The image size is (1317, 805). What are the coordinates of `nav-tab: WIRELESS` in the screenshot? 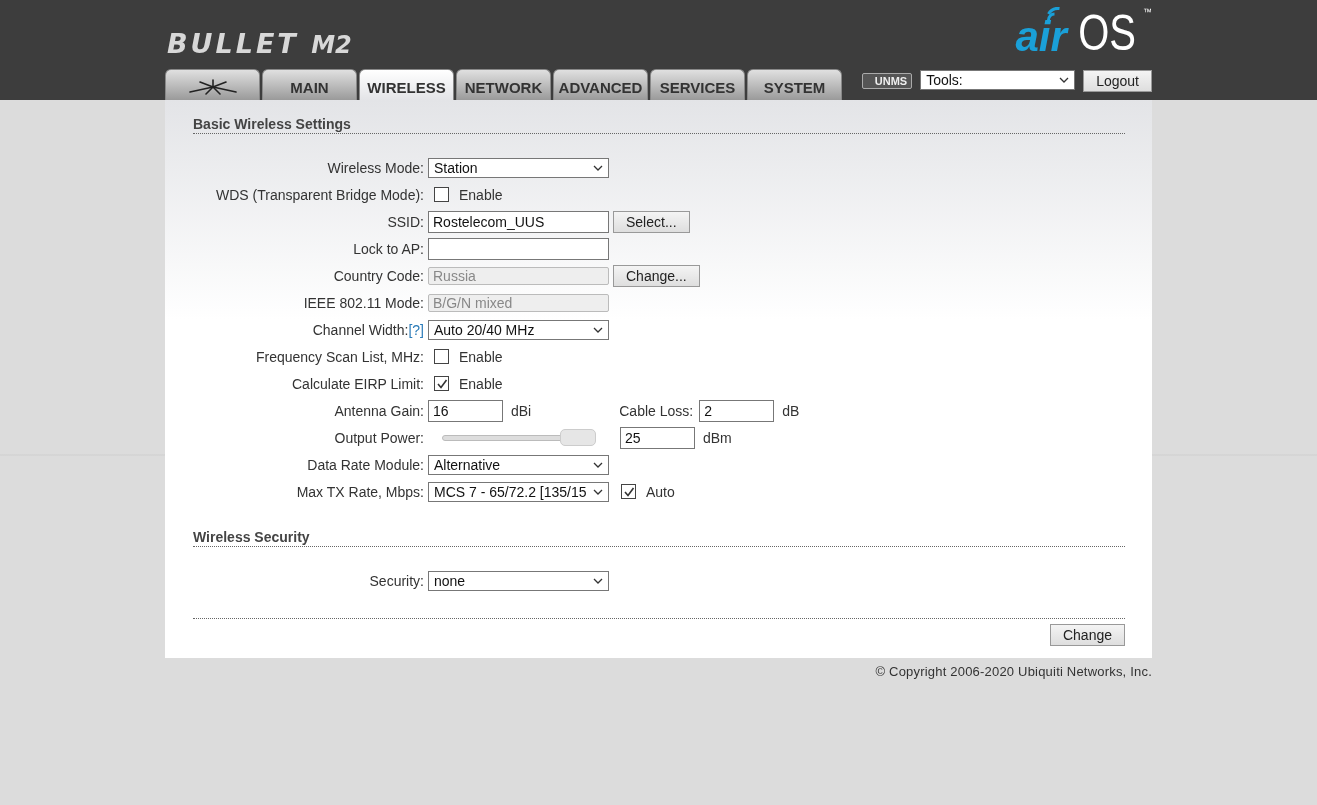 It's located at (406, 84).